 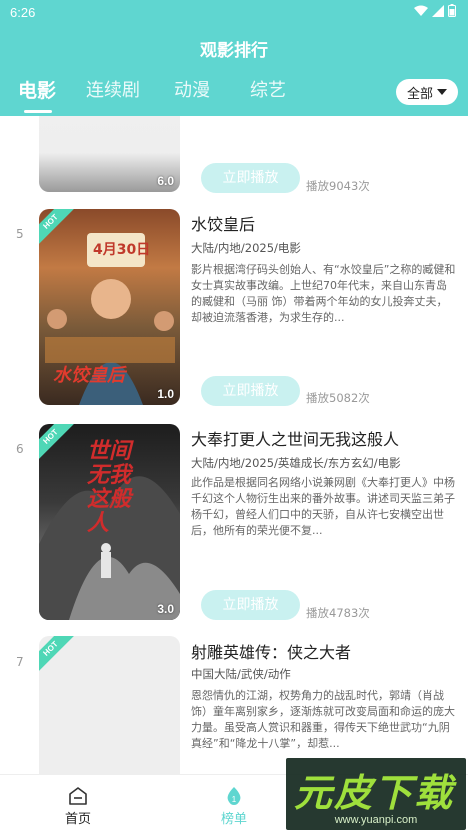 What do you see at coordinates (165, 394) in the screenshot?
I see `rating-score: 1.0` at bounding box center [165, 394].